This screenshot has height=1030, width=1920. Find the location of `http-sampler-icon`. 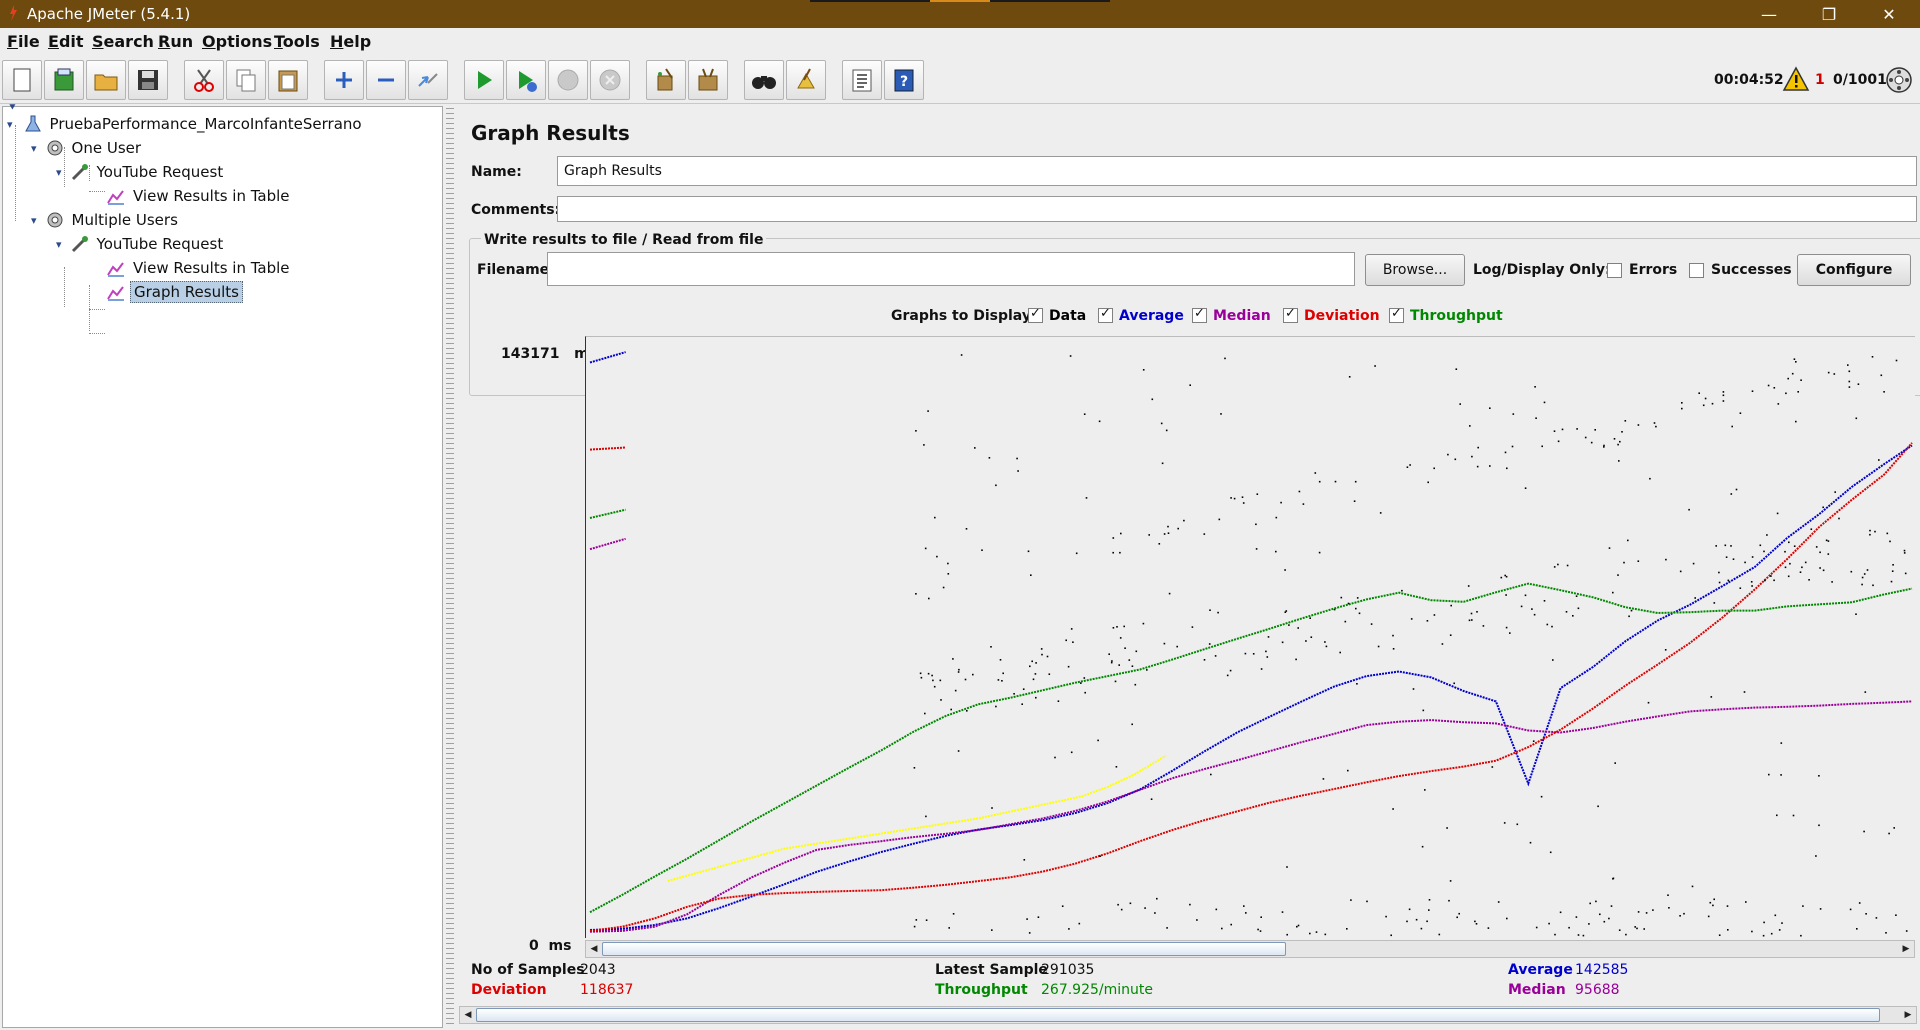

http-sampler-icon is located at coordinates (79, 244).